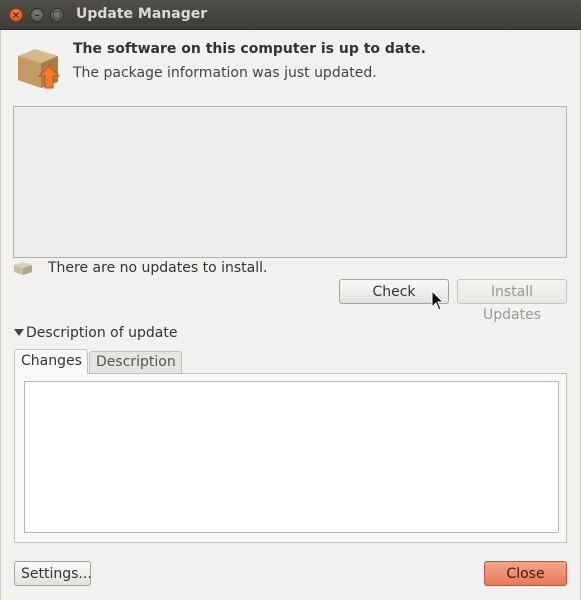  What do you see at coordinates (16, 15) in the screenshot?
I see `window-close-button: ×` at bounding box center [16, 15].